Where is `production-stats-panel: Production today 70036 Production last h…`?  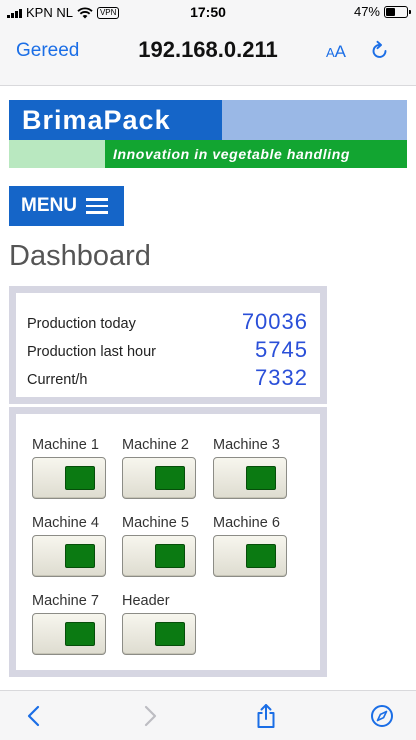
production-stats-panel: Production today 70036 Production last h… is located at coordinates (168, 345).